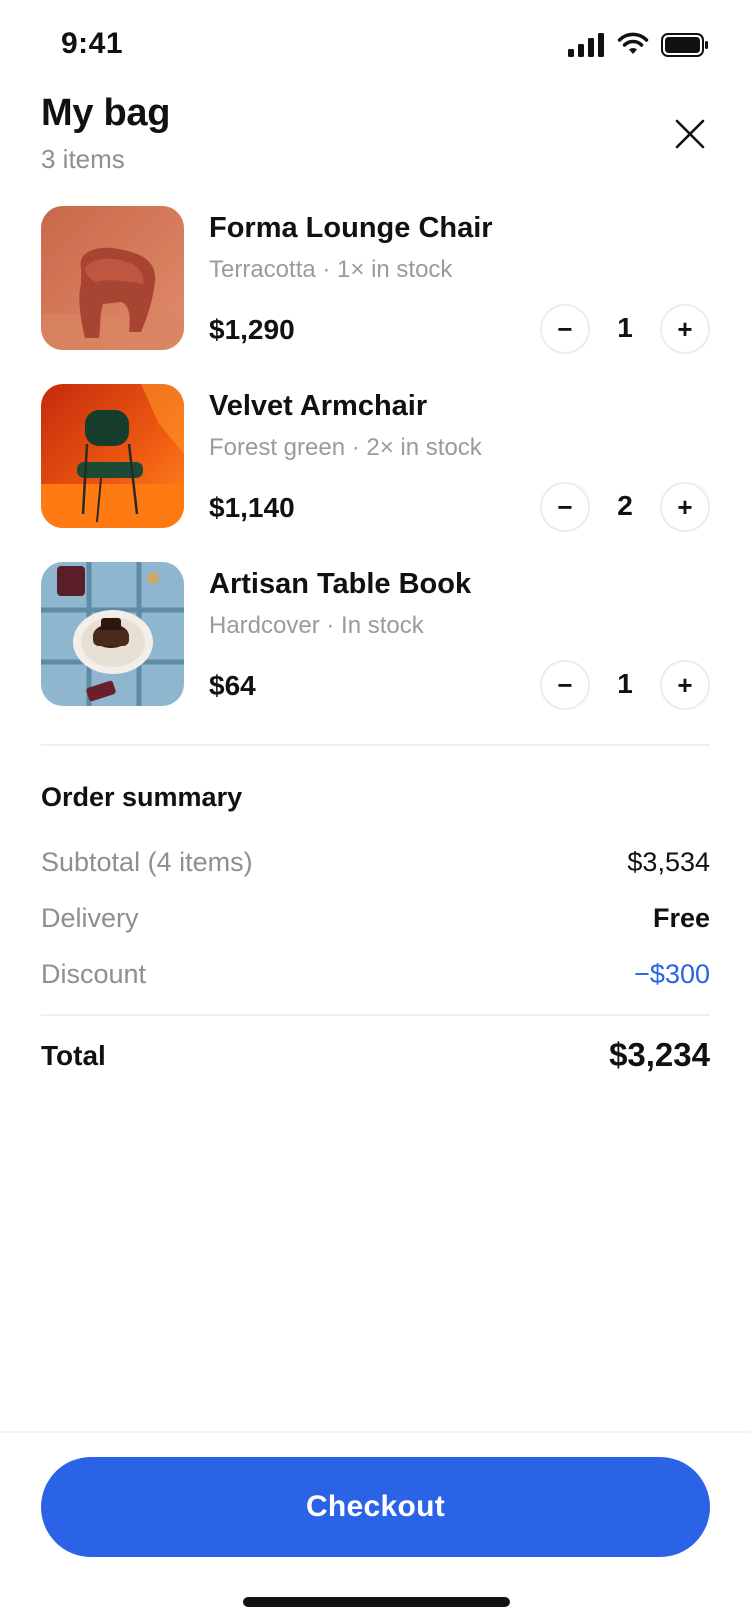 The image size is (750, 1624). What do you see at coordinates (331, 269) in the screenshot?
I see `product-meta: Terracotta · 1× in stock` at bounding box center [331, 269].